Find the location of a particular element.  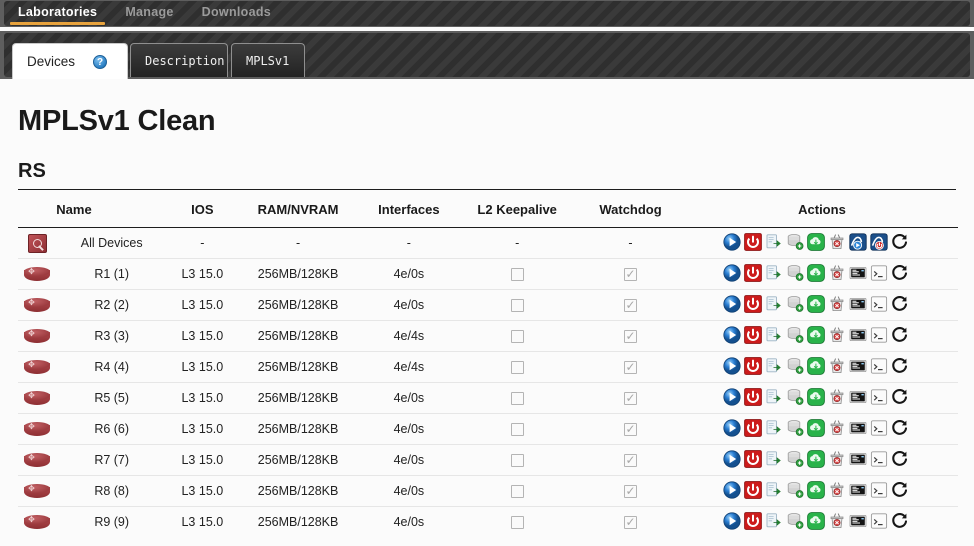

table-row: ✥ R4 (4) L3 15.0 256MB/128KB 4e/4s is located at coordinates (488, 367).